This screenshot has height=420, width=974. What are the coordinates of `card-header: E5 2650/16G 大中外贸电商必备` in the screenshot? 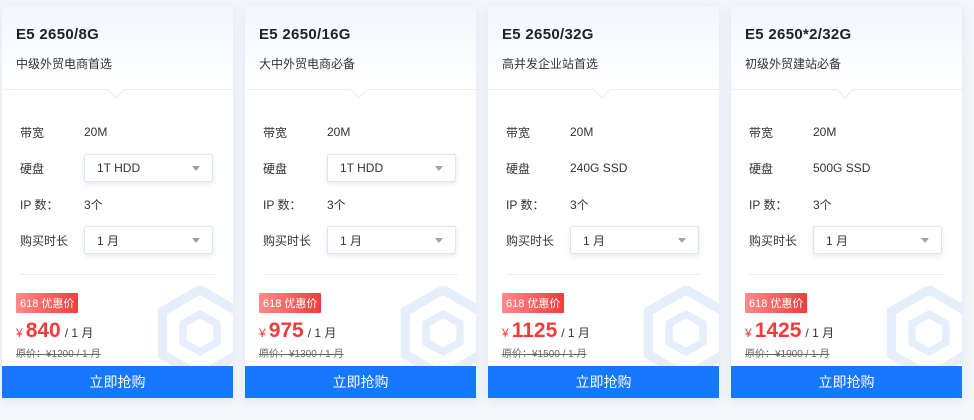 It's located at (360, 52).